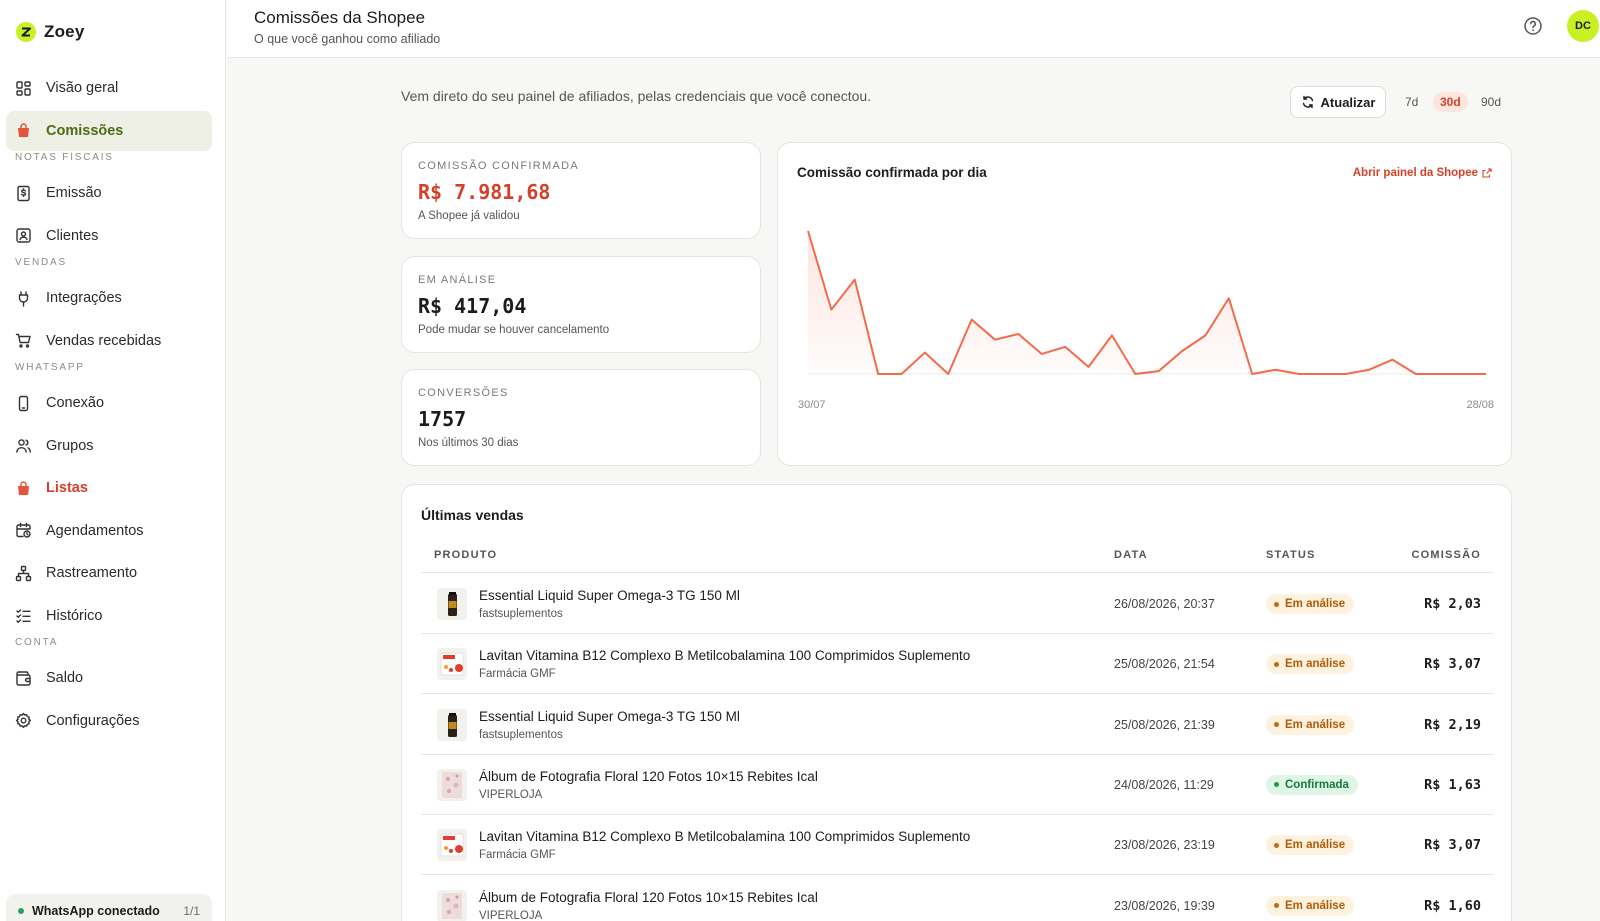  I want to click on sidebar-item-configuracoes: Configurações, so click(109, 721).